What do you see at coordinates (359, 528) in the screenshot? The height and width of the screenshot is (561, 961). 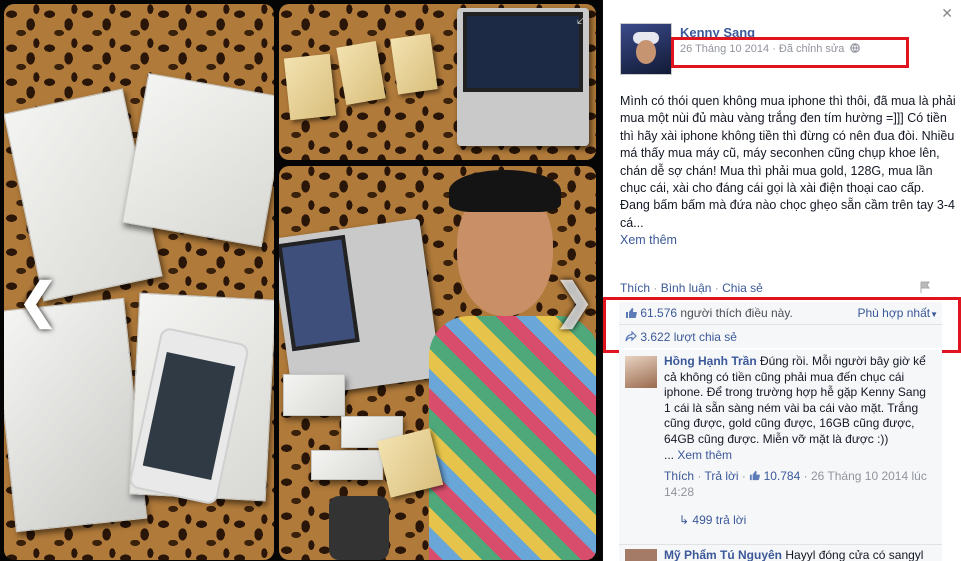 I see `black-iphone` at bounding box center [359, 528].